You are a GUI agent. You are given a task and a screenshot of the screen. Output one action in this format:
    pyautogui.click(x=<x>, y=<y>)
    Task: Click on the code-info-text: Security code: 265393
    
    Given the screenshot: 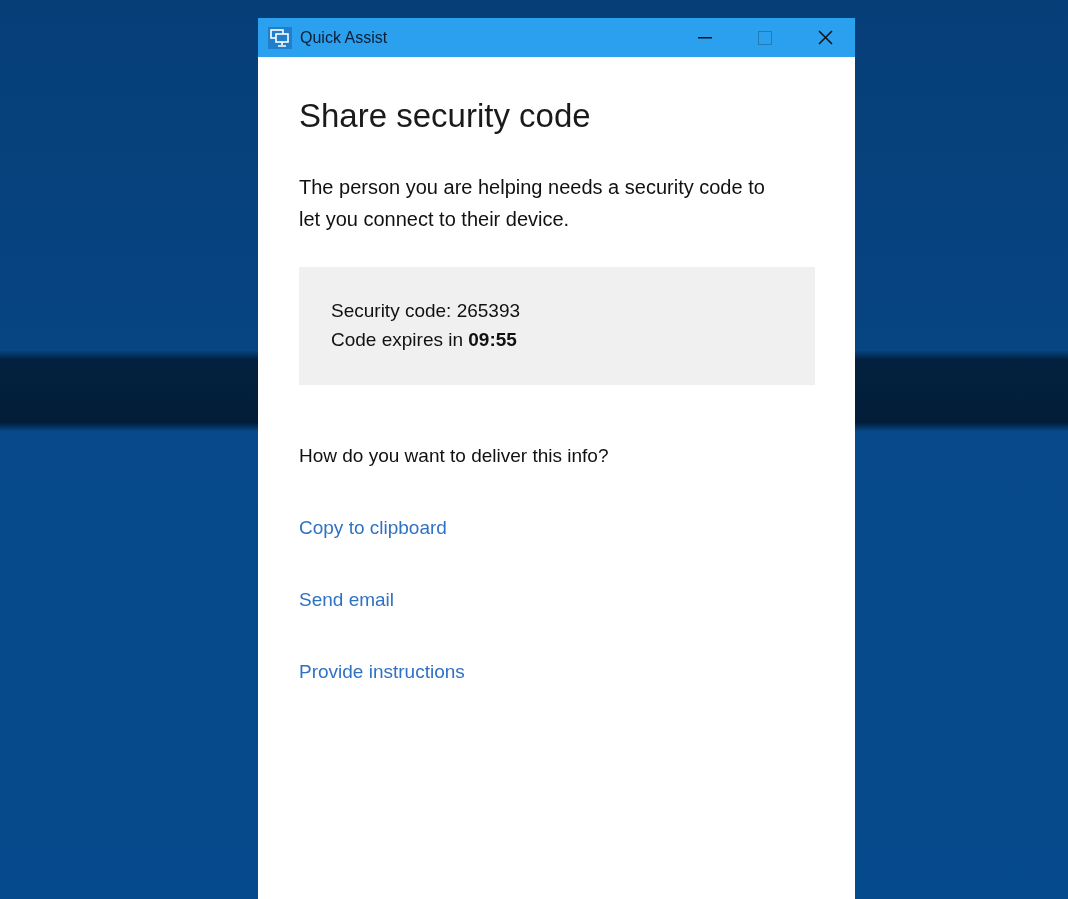 What is the action you would take?
    pyautogui.click(x=426, y=311)
    